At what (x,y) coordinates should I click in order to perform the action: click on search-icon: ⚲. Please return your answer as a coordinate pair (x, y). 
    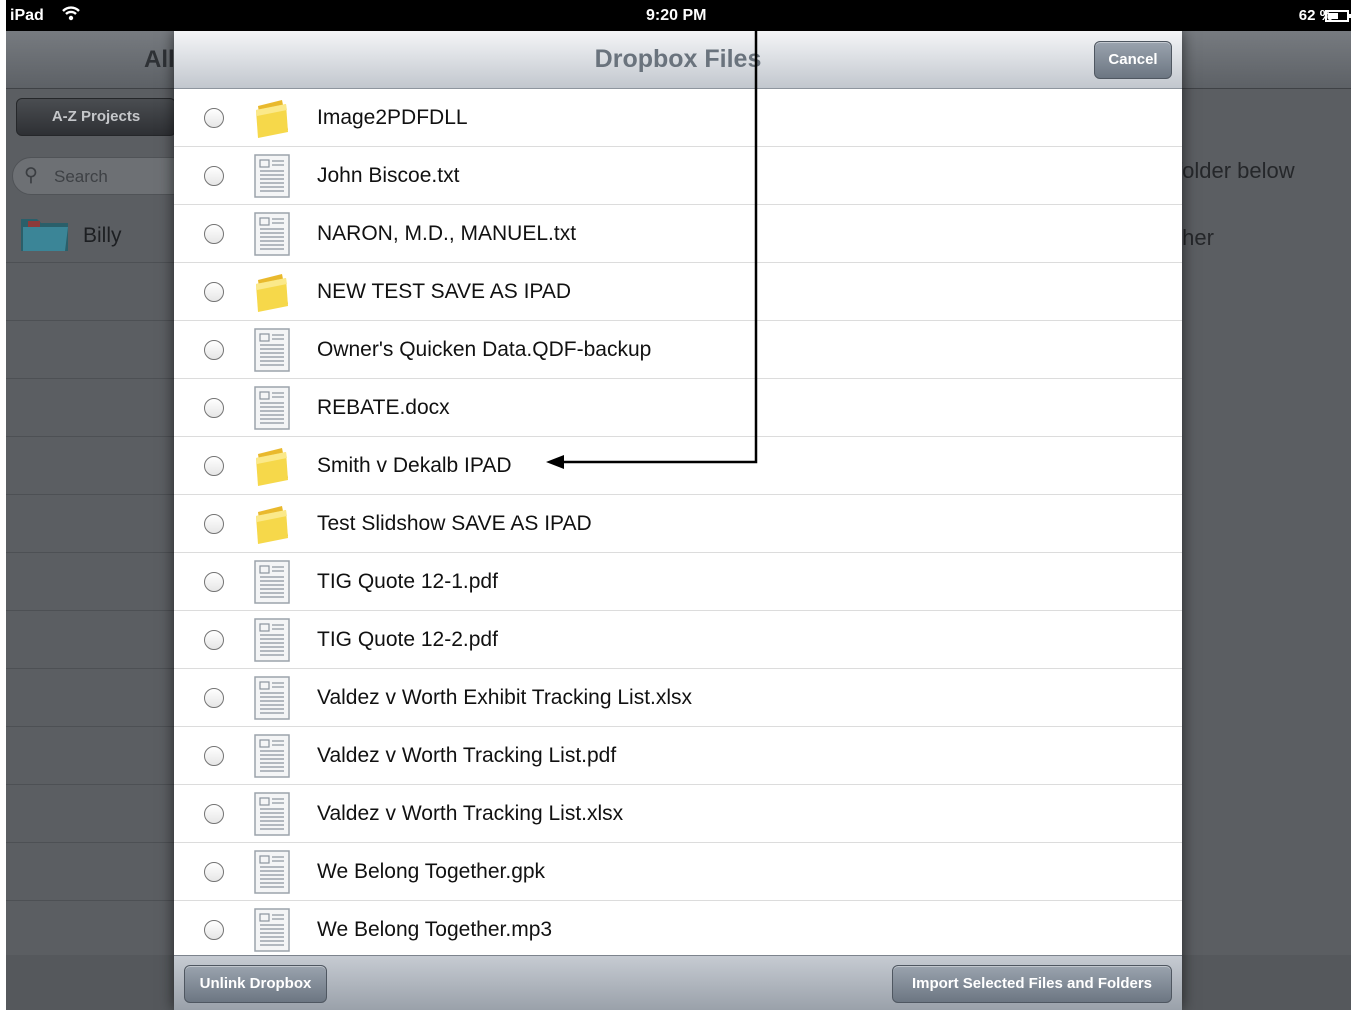
    Looking at the image, I should click on (31, 175).